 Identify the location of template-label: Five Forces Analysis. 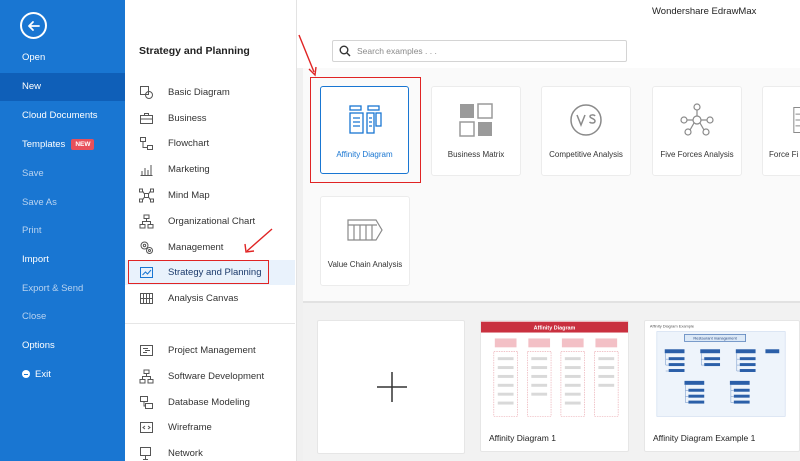
(697, 154).